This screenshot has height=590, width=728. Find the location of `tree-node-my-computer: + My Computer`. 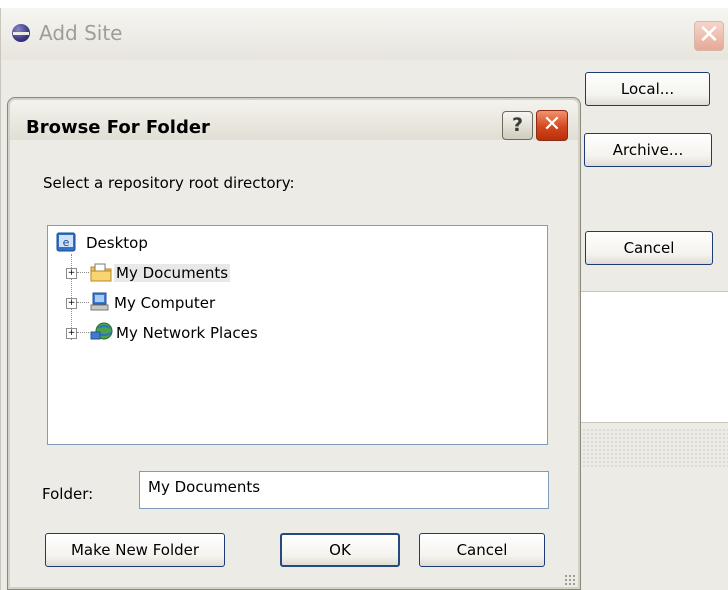

tree-node-my-computer: + My Computer is located at coordinates (196, 304).